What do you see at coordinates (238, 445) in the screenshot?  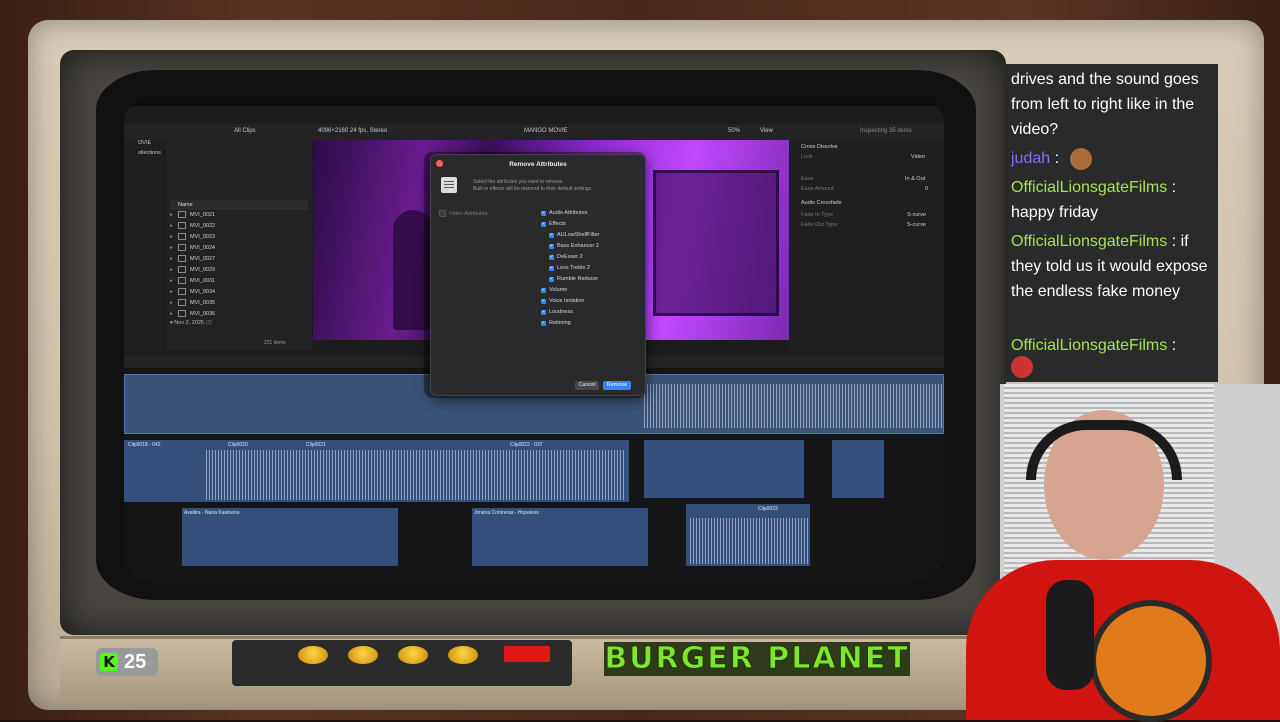 I see `clip-label: Clip0020` at bounding box center [238, 445].